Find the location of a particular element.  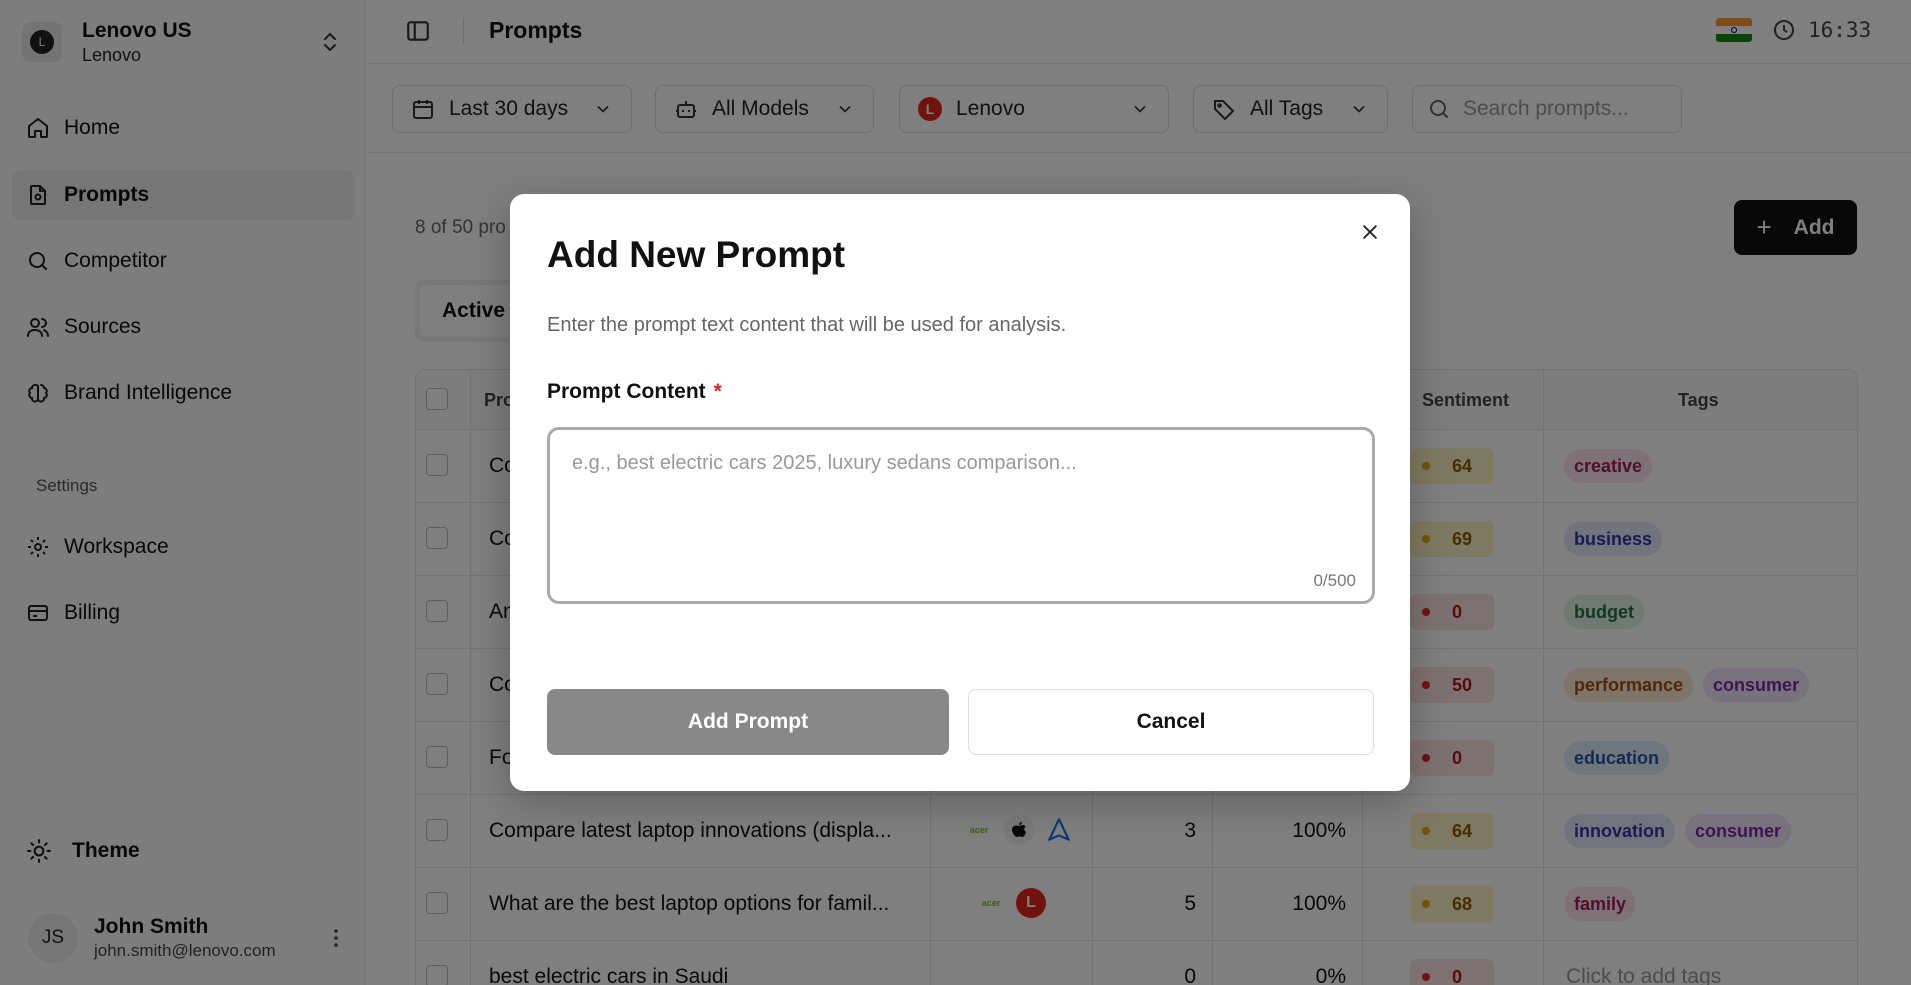

close-icon is located at coordinates (1370, 232).